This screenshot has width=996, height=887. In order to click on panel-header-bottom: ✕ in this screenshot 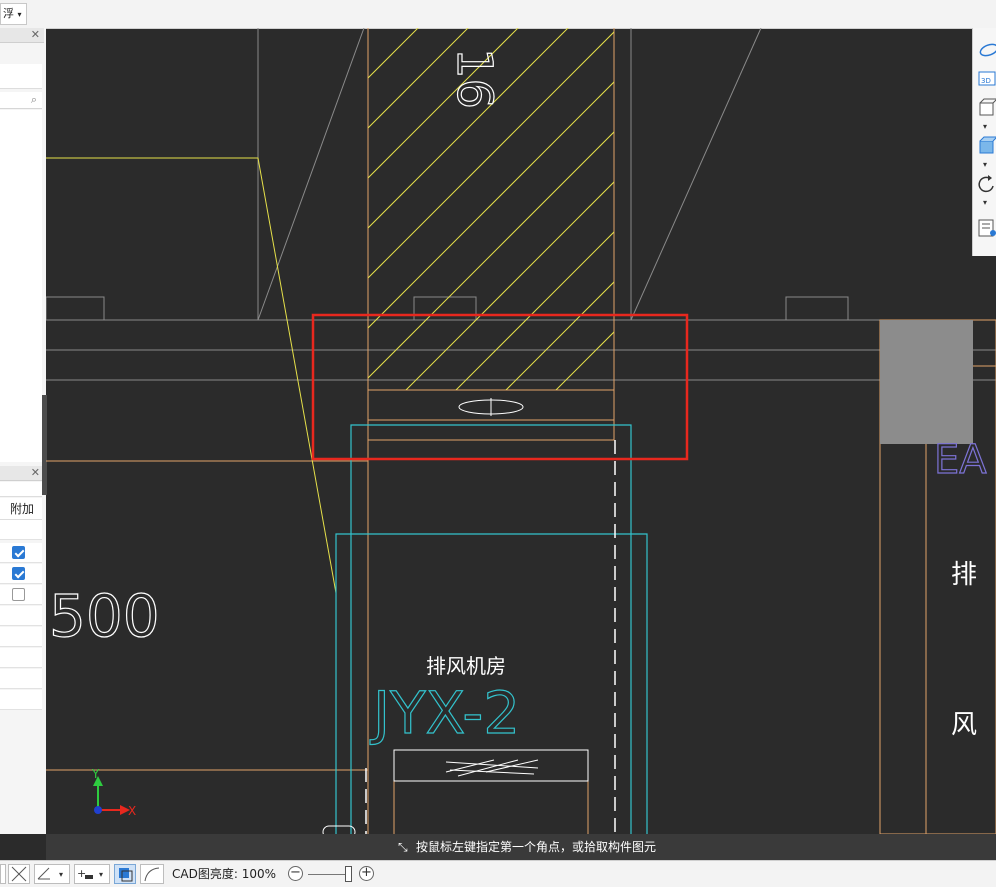, I will do `click(22, 473)`.